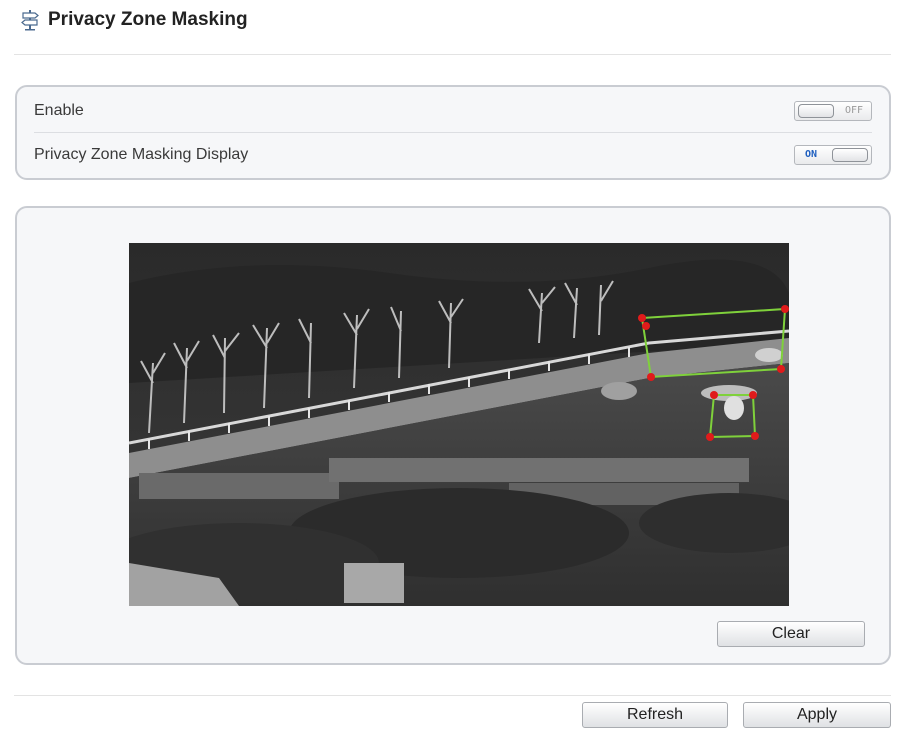 The height and width of the screenshot is (739, 909). What do you see at coordinates (374, 583) in the screenshot?
I see `debris` at bounding box center [374, 583].